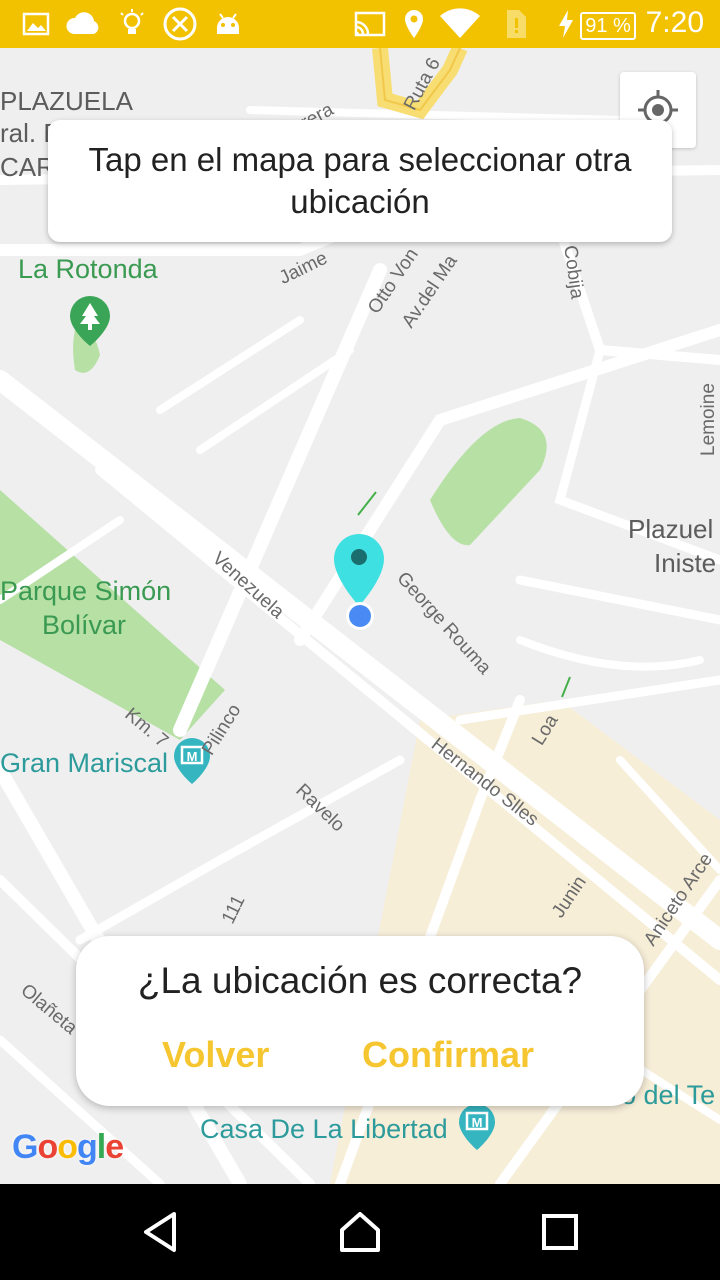 The image size is (720, 1280). I want to click on park-marker-icon, so click(90, 321).